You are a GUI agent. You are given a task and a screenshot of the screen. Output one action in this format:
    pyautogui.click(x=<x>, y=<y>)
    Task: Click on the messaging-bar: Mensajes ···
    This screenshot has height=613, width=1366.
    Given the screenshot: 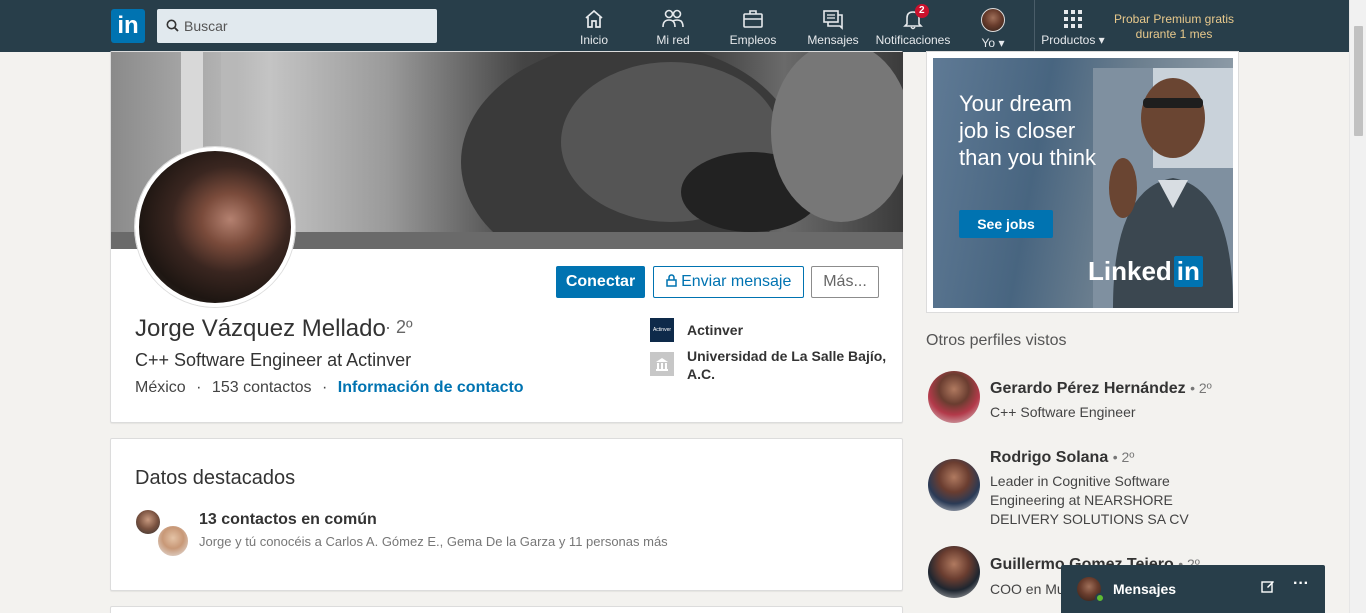 What is the action you would take?
    pyautogui.click(x=1193, y=589)
    